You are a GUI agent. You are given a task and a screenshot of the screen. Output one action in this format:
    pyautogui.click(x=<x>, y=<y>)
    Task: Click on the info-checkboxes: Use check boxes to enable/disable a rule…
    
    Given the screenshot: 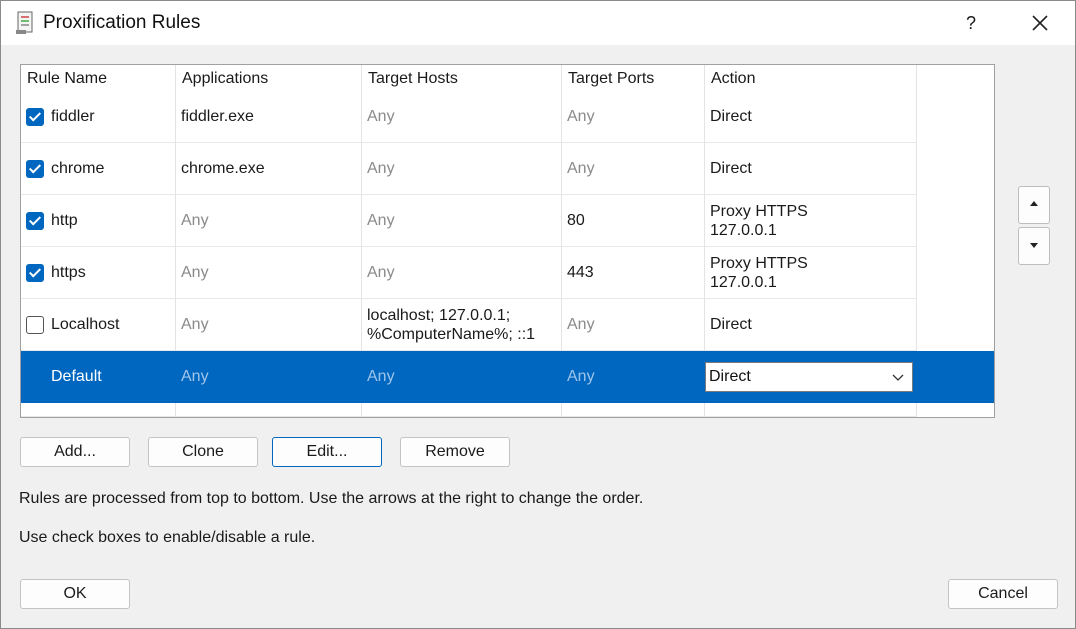 What is the action you would take?
    pyautogui.click(x=167, y=537)
    